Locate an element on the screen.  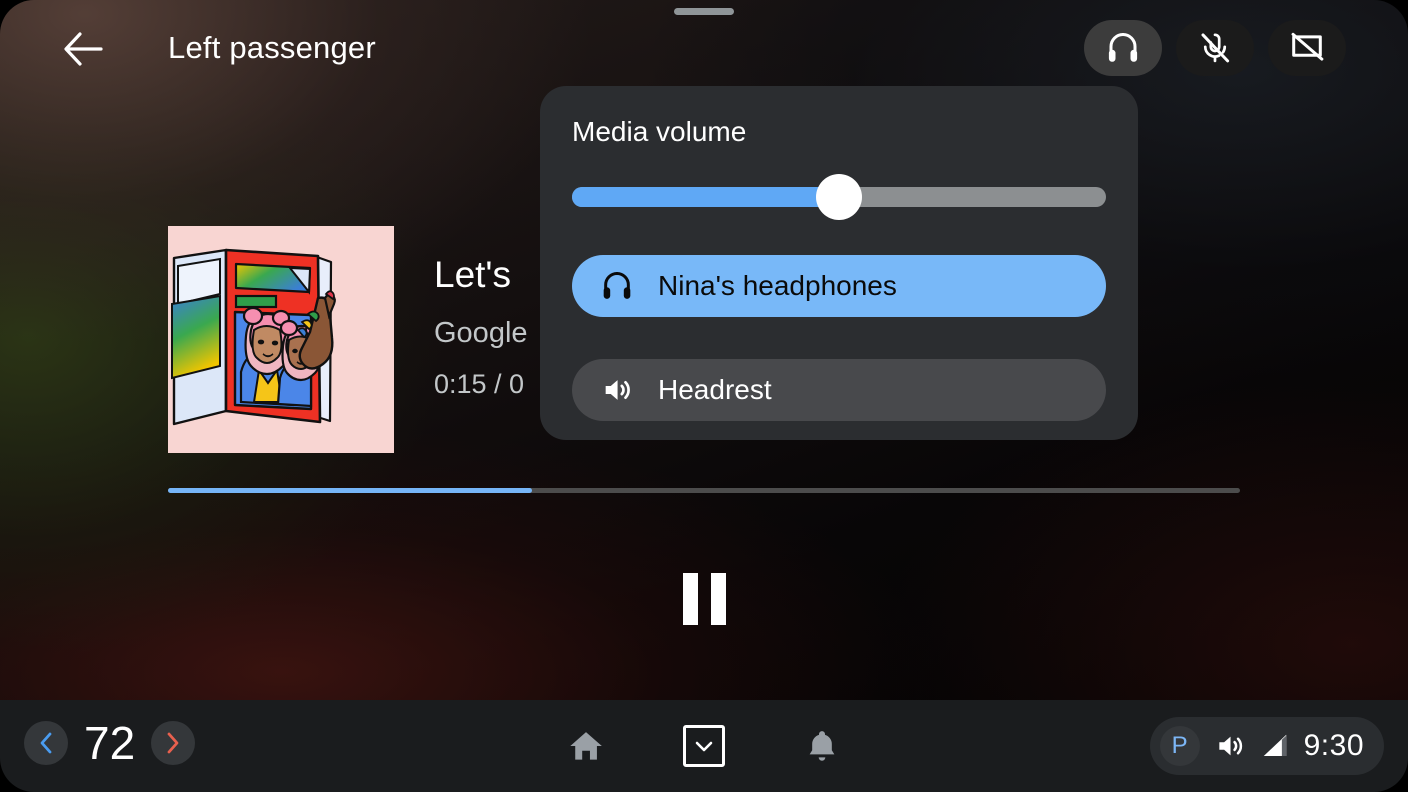
temperature-control: 72 is located at coordinates (110, 743).